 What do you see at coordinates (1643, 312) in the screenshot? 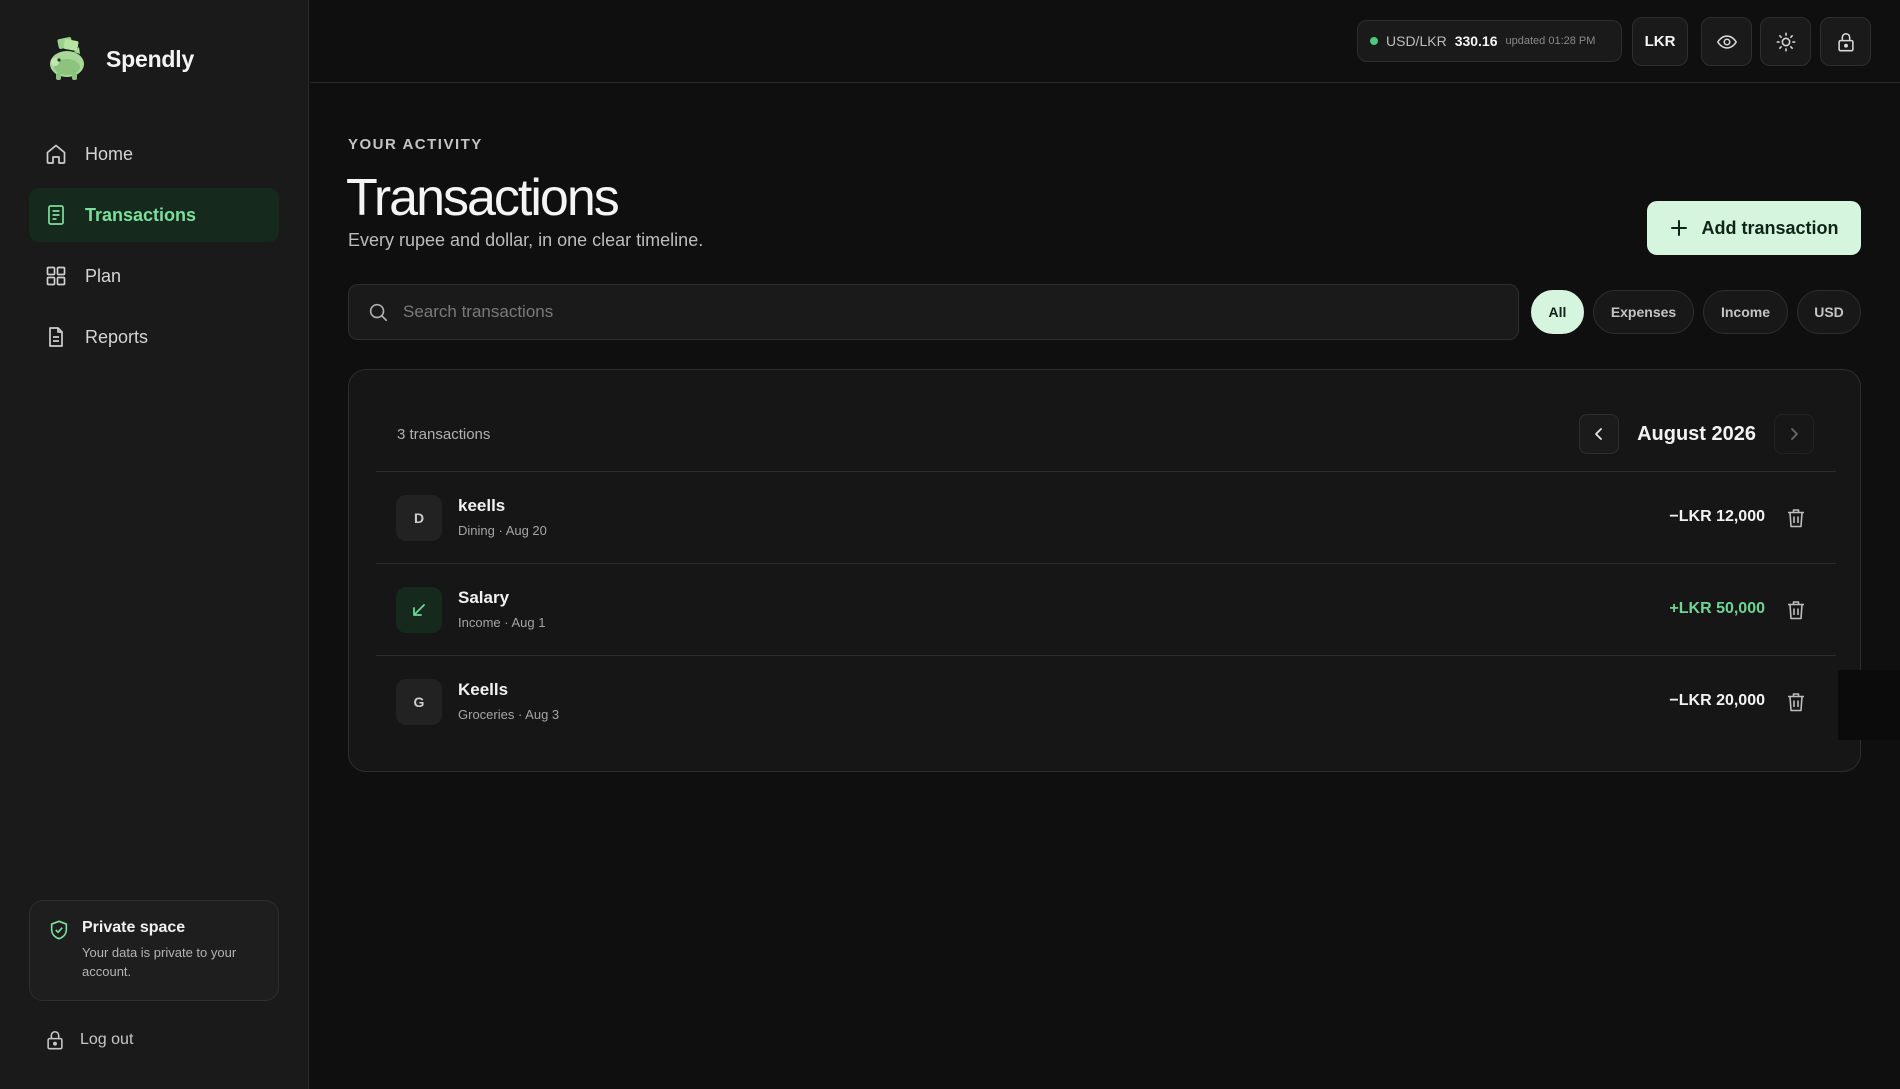
I see `filter-expenses: Expenses` at bounding box center [1643, 312].